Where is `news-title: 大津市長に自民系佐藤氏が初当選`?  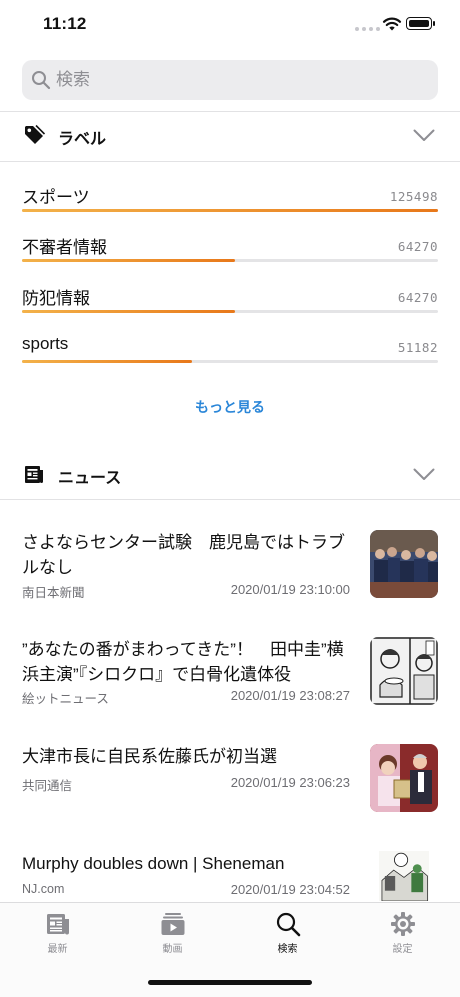
news-title: 大津市長に自民系佐藤氏が初当選 is located at coordinates (149, 756).